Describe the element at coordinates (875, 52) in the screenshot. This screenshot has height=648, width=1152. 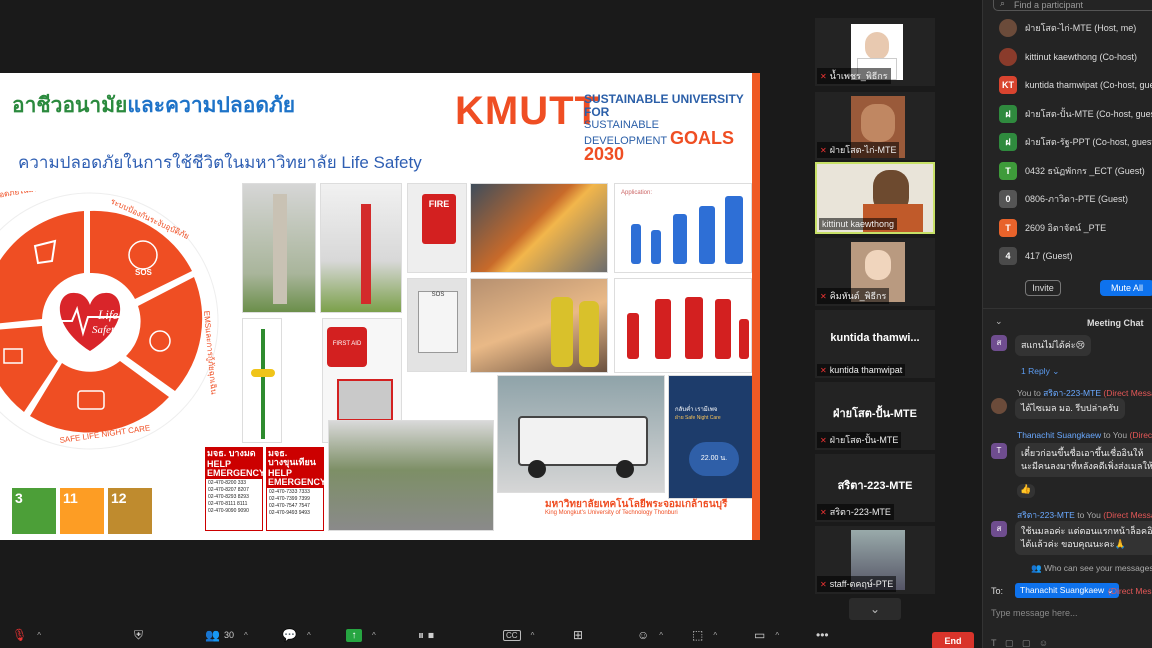
I see `video-tile: ✕ น้ำเพชร_พิธีกร` at that location.